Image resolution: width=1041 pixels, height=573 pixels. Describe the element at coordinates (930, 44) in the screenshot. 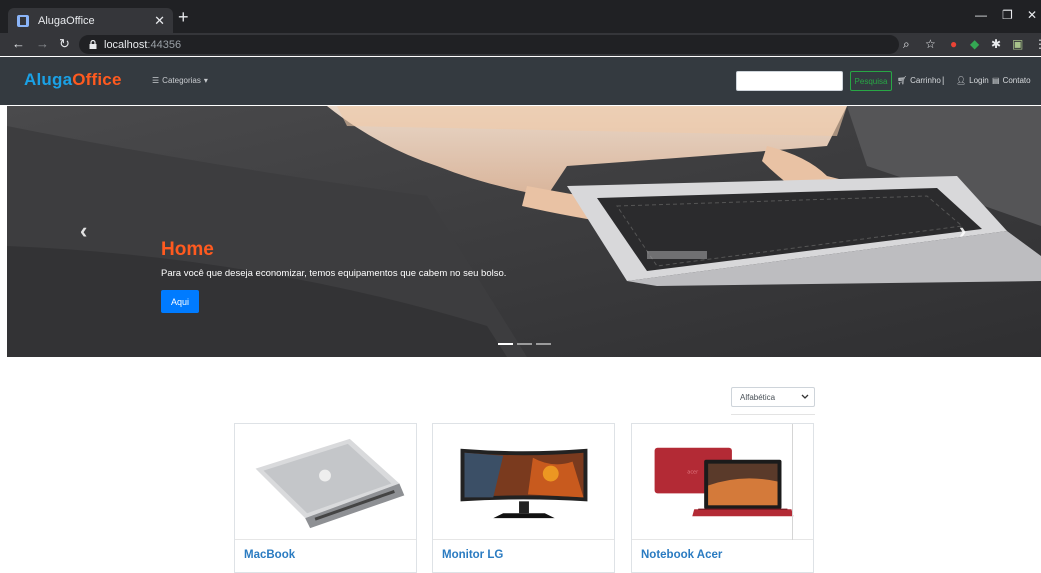

I see `star-icon: ☆` at that location.